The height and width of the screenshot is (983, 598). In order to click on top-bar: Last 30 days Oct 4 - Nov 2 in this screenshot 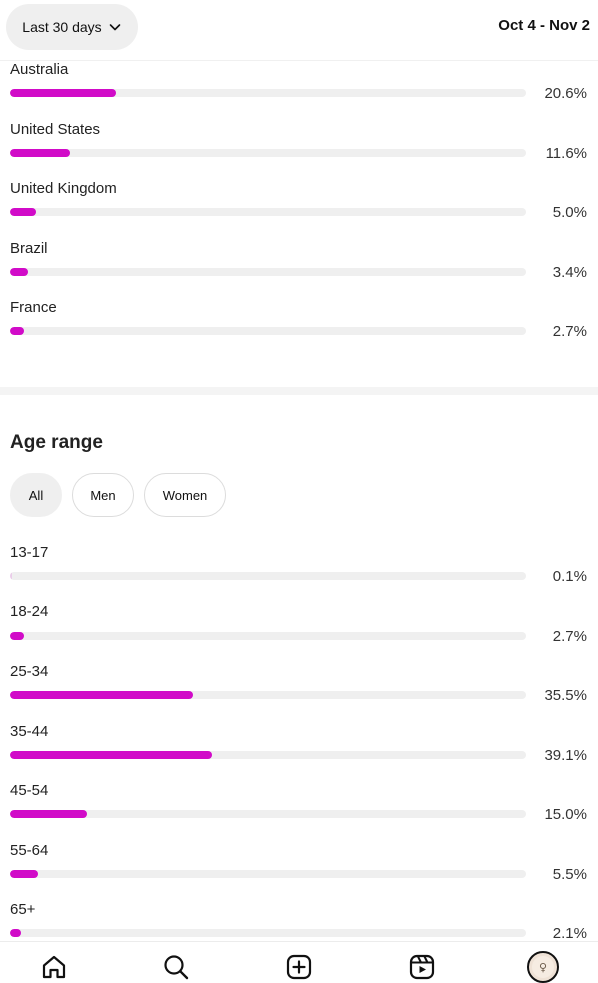, I will do `click(299, 30)`.